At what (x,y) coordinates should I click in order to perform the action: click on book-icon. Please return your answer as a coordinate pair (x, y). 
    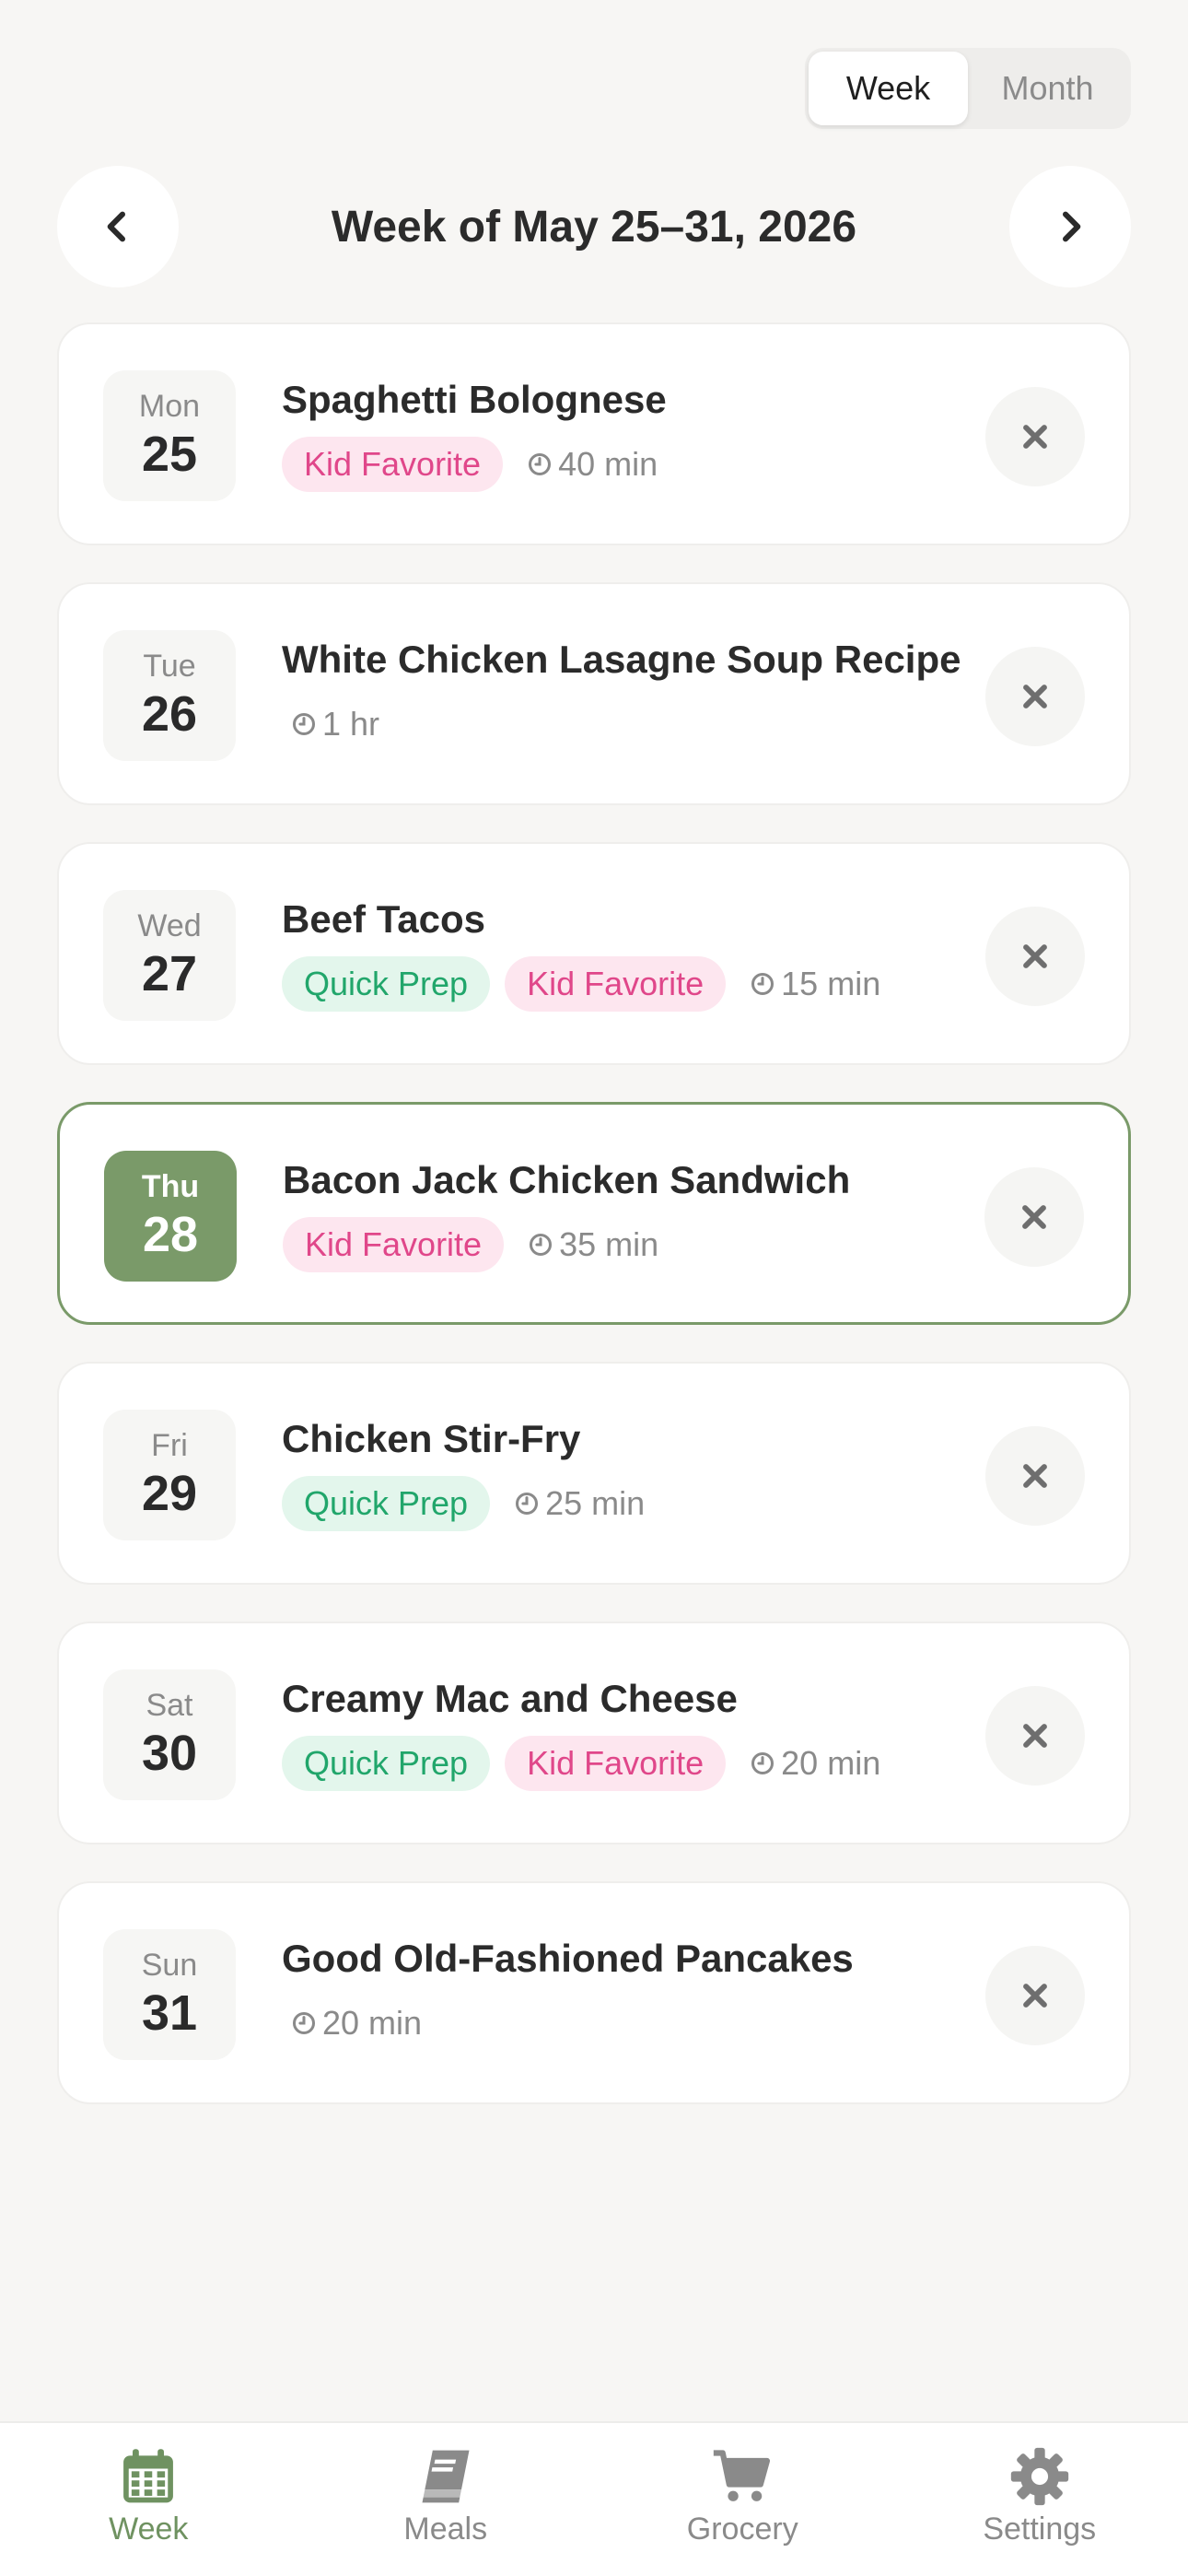
    Looking at the image, I should click on (446, 2476).